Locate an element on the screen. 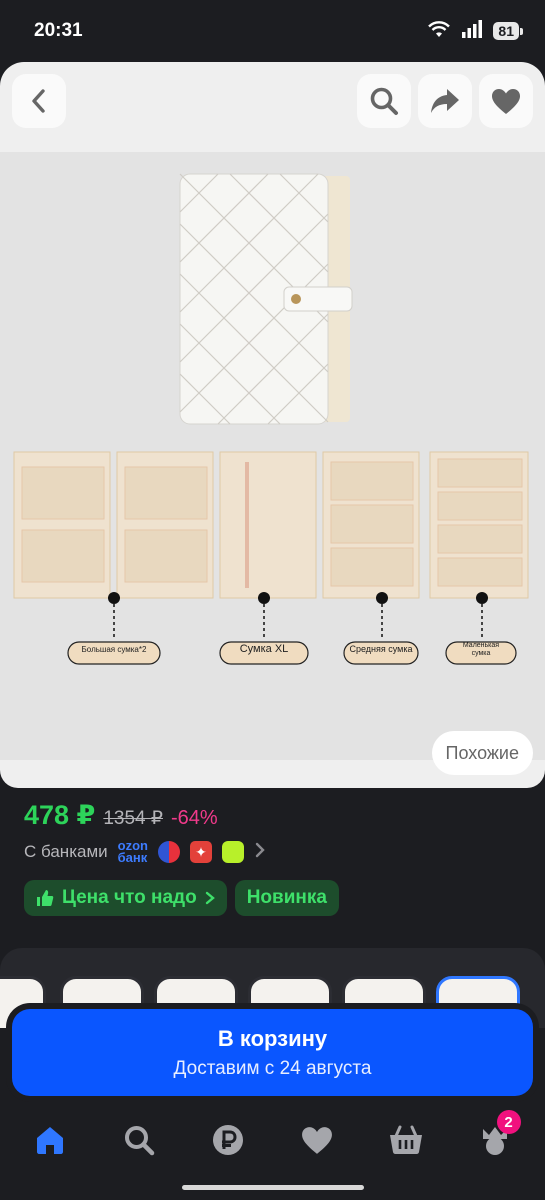  status-bar: 20:31 81 is located at coordinates (272, 31).